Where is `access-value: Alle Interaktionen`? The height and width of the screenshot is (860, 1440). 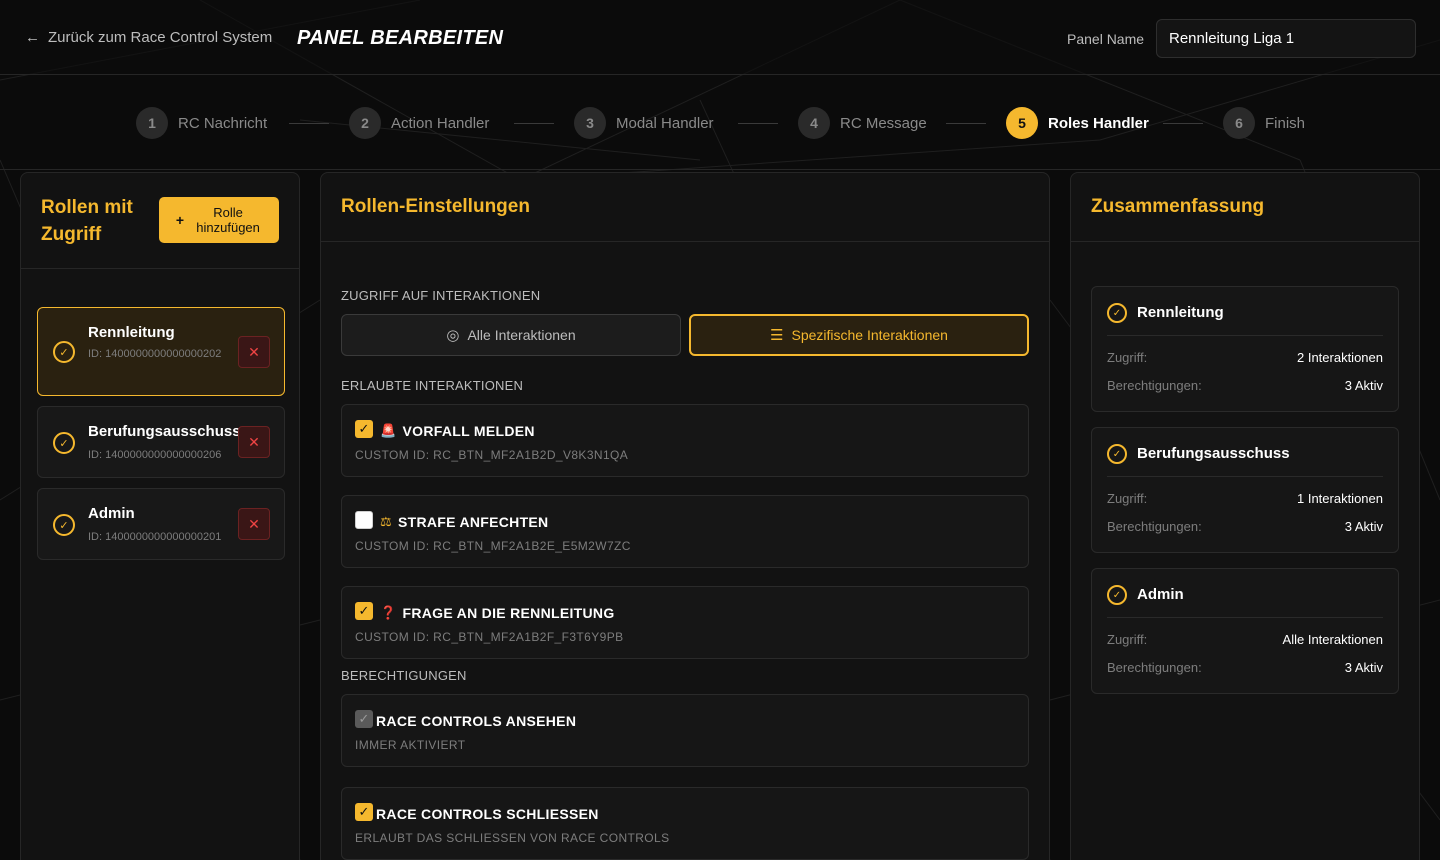 access-value: Alle Interaktionen is located at coordinates (1332, 639).